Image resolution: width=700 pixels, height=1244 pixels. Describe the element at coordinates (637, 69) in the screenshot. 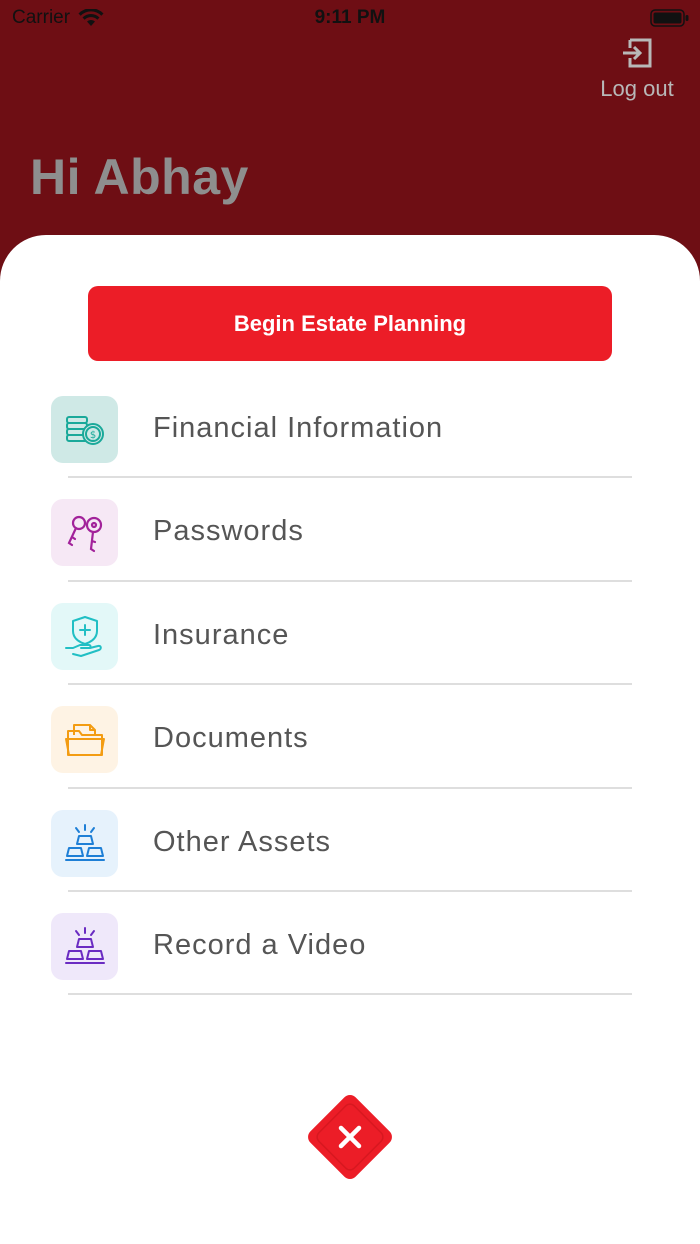

I see `logout-button: Log out` at that location.